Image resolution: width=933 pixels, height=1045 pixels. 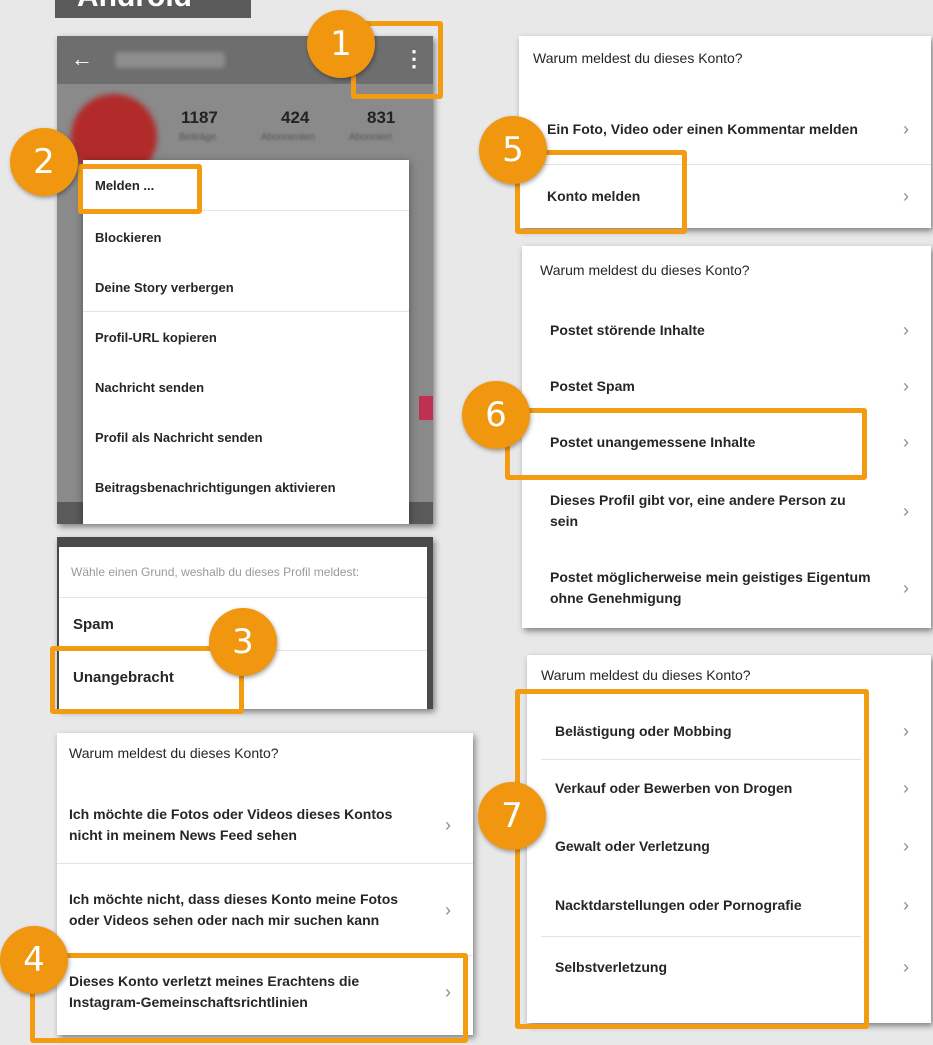 I want to click on step-badge-1: 1, so click(x=341, y=44).